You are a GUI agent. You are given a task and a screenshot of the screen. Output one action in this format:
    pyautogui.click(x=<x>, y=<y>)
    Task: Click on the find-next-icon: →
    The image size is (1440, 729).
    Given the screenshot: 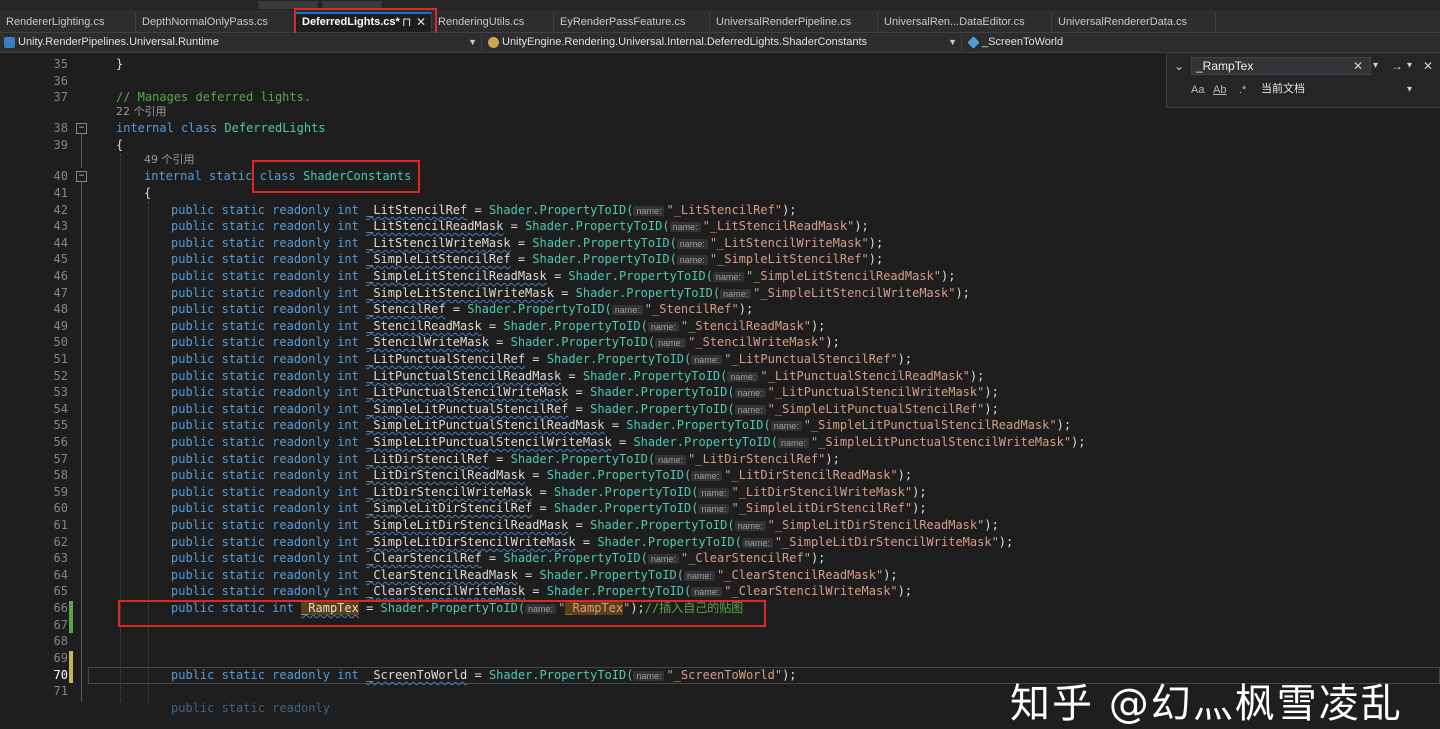 What is the action you would take?
    pyautogui.click(x=1397, y=66)
    